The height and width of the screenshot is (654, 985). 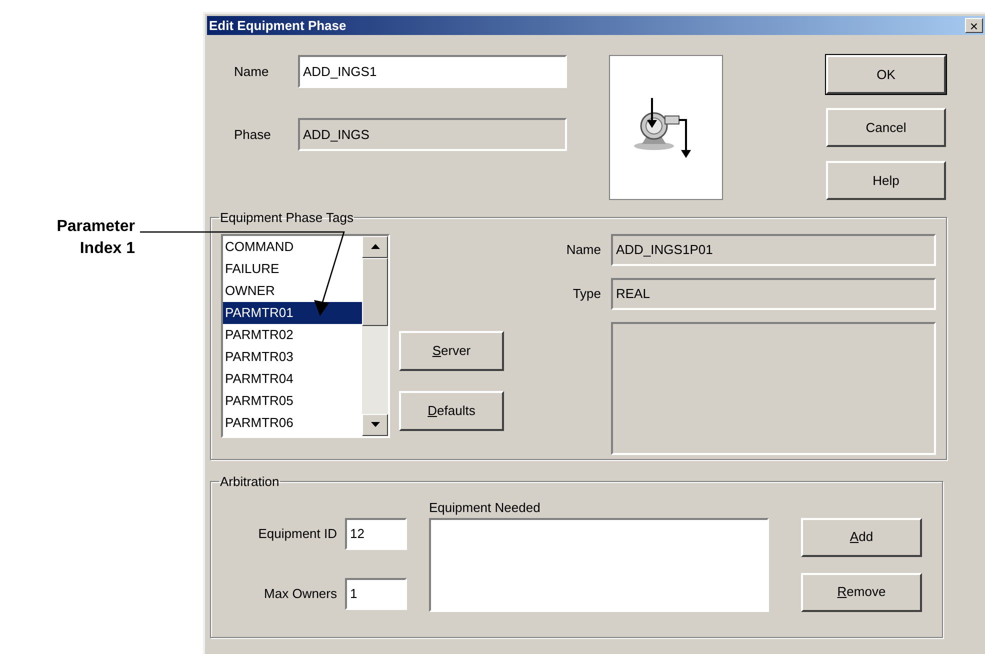 I want to click on text-field: REAL, so click(x=773, y=294).